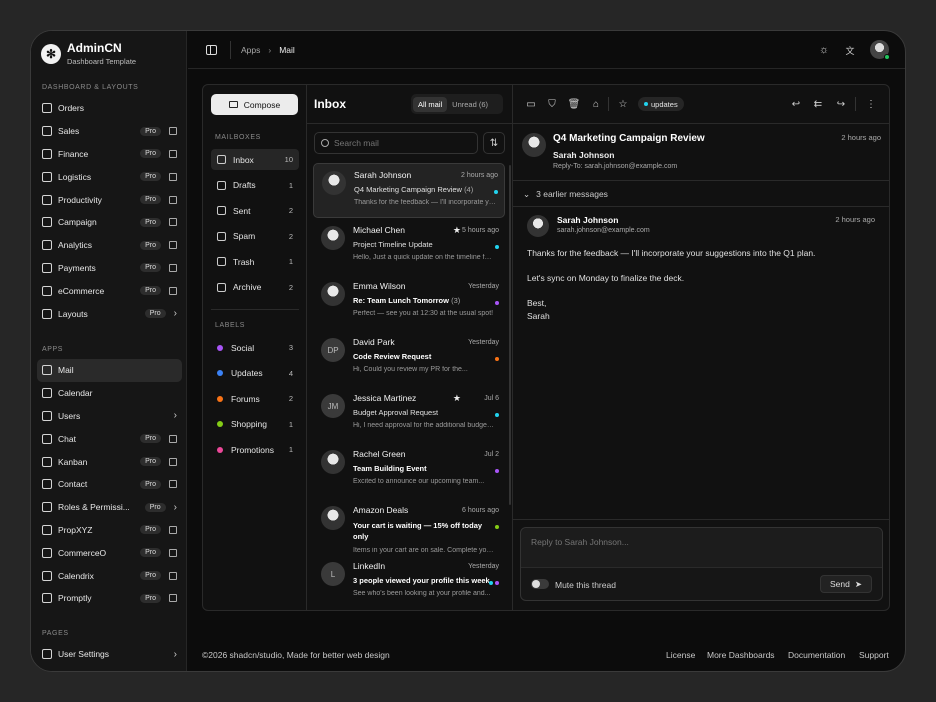 The image size is (936, 702). I want to click on chevron-right-icon: ›, so click(175, 654).